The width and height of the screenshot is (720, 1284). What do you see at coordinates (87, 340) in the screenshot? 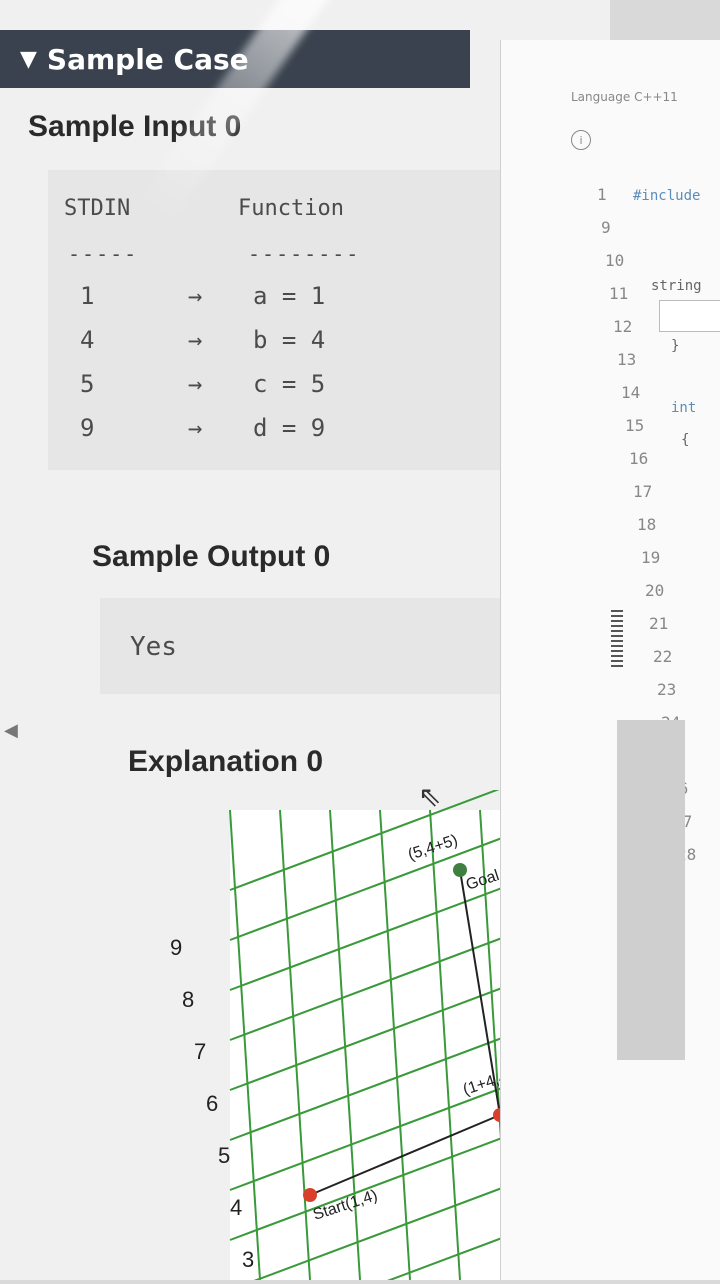
I see `stdin-value: 4` at bounding box center [87, 340].